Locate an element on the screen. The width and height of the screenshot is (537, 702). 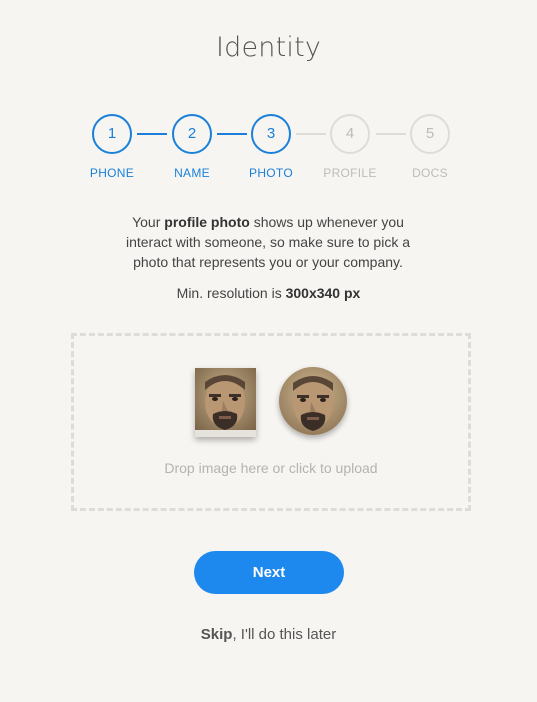
skip-text: , I'll do this later is located at coordinates (284, 634).